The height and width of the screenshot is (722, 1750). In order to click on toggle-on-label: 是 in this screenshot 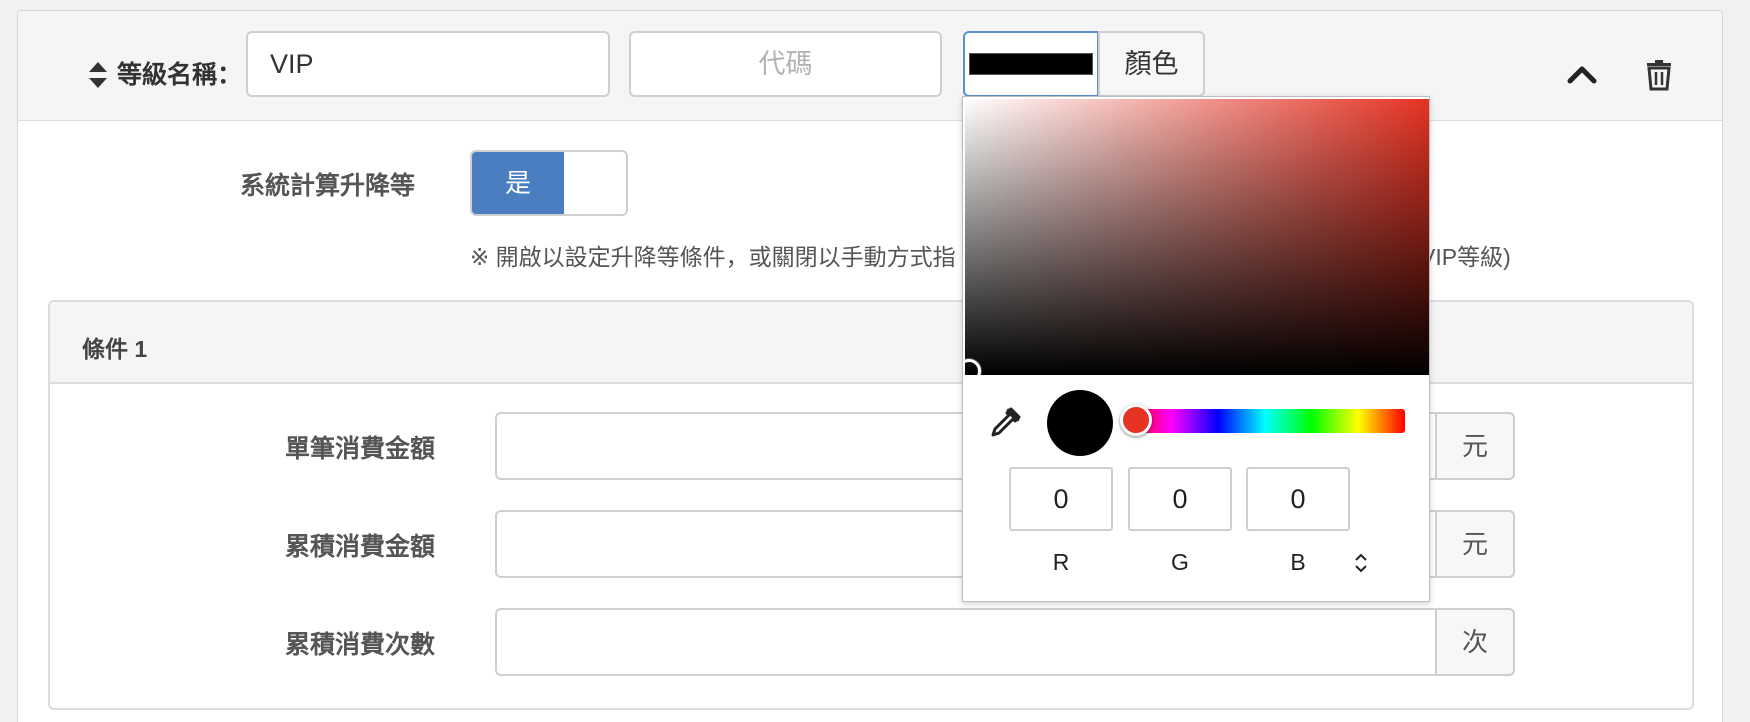, I will do `click(518, 183)`.